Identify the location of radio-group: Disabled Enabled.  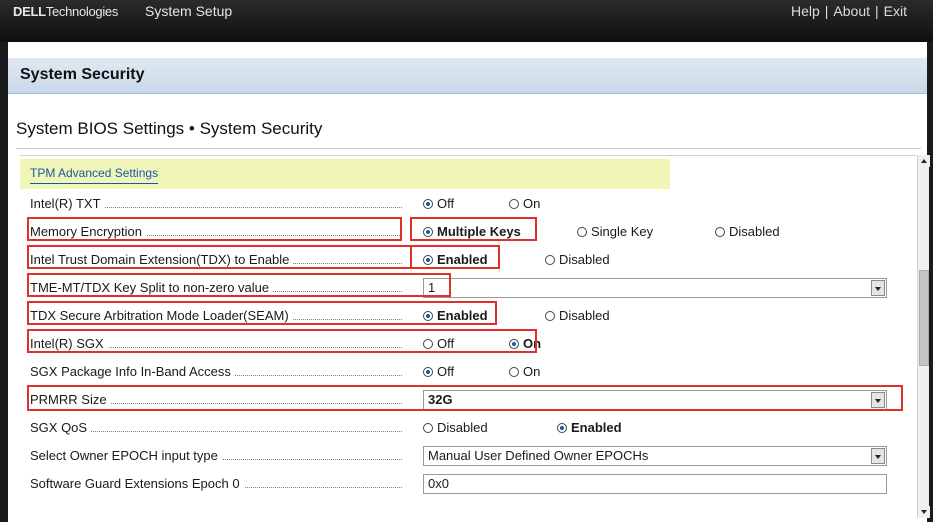
(551, 427).